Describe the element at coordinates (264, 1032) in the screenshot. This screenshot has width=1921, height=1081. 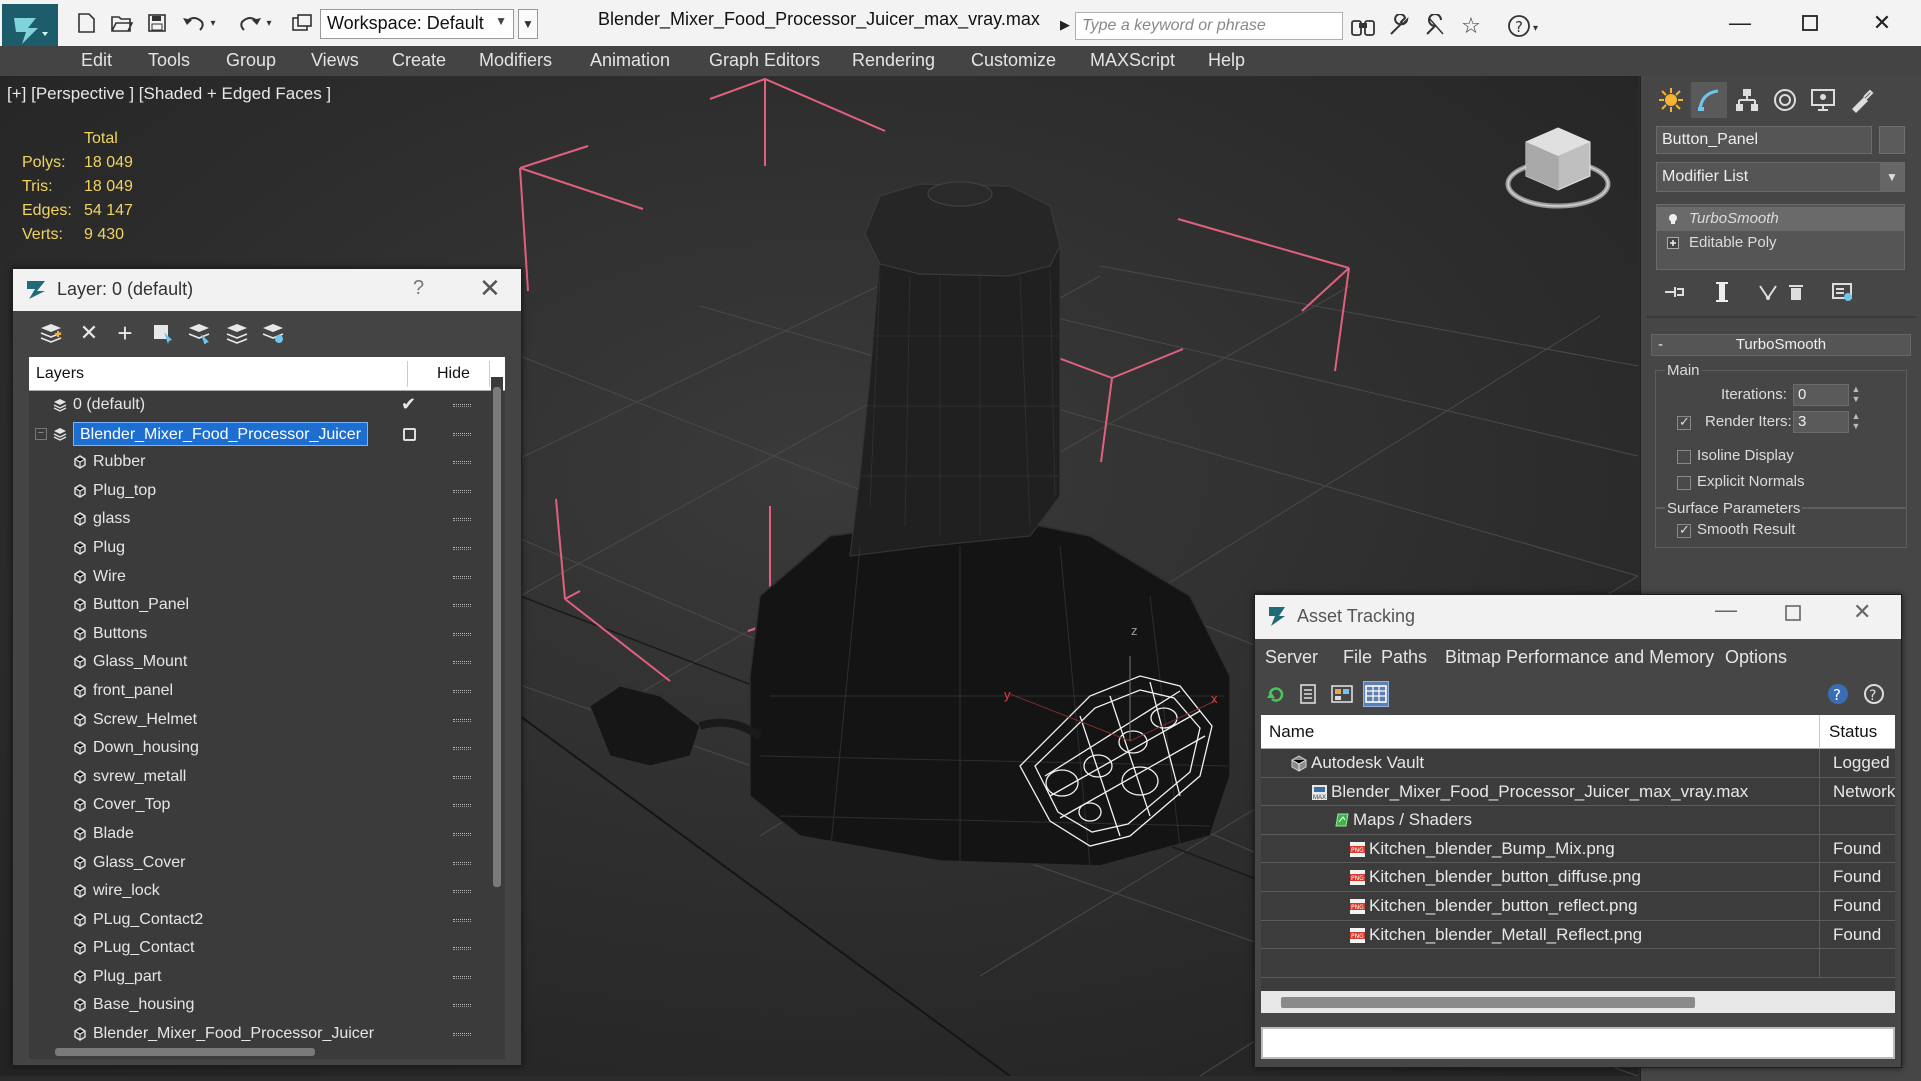
I see `layer-object-row: Blender_Mixer_Food_Processor_Juicer` at that location.